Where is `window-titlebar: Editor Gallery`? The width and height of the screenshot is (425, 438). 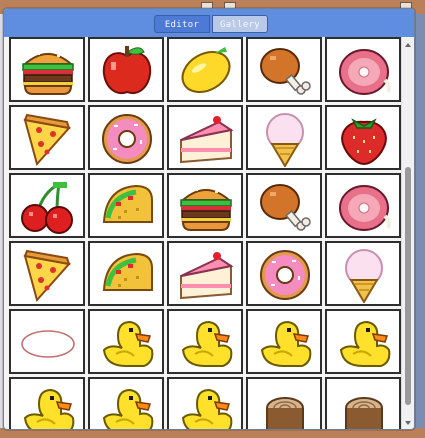 window-titlebar: Editor Gallery is located at coordinates (209, 23).